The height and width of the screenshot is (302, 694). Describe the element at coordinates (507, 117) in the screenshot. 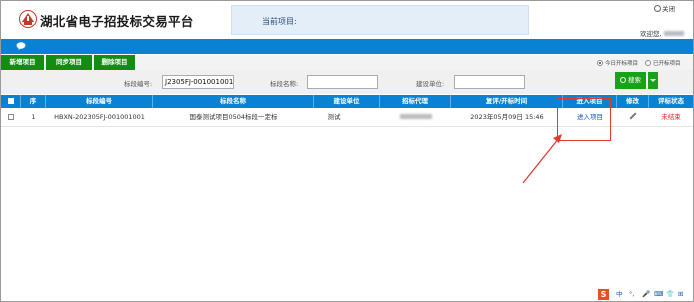

I see `row-time: 2023年05月09日 15:46` at that location.